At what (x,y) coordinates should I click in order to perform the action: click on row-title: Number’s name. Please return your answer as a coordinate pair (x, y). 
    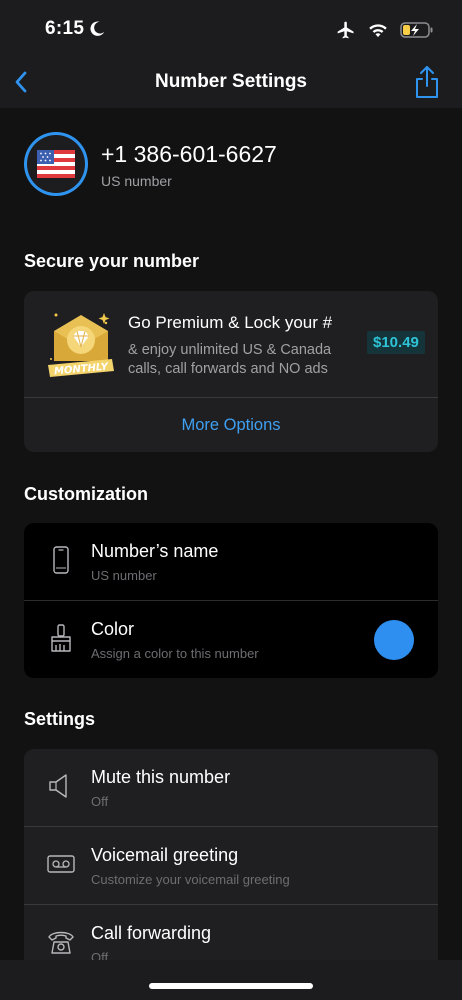
    Looking at the image, I should click on (155, 551).